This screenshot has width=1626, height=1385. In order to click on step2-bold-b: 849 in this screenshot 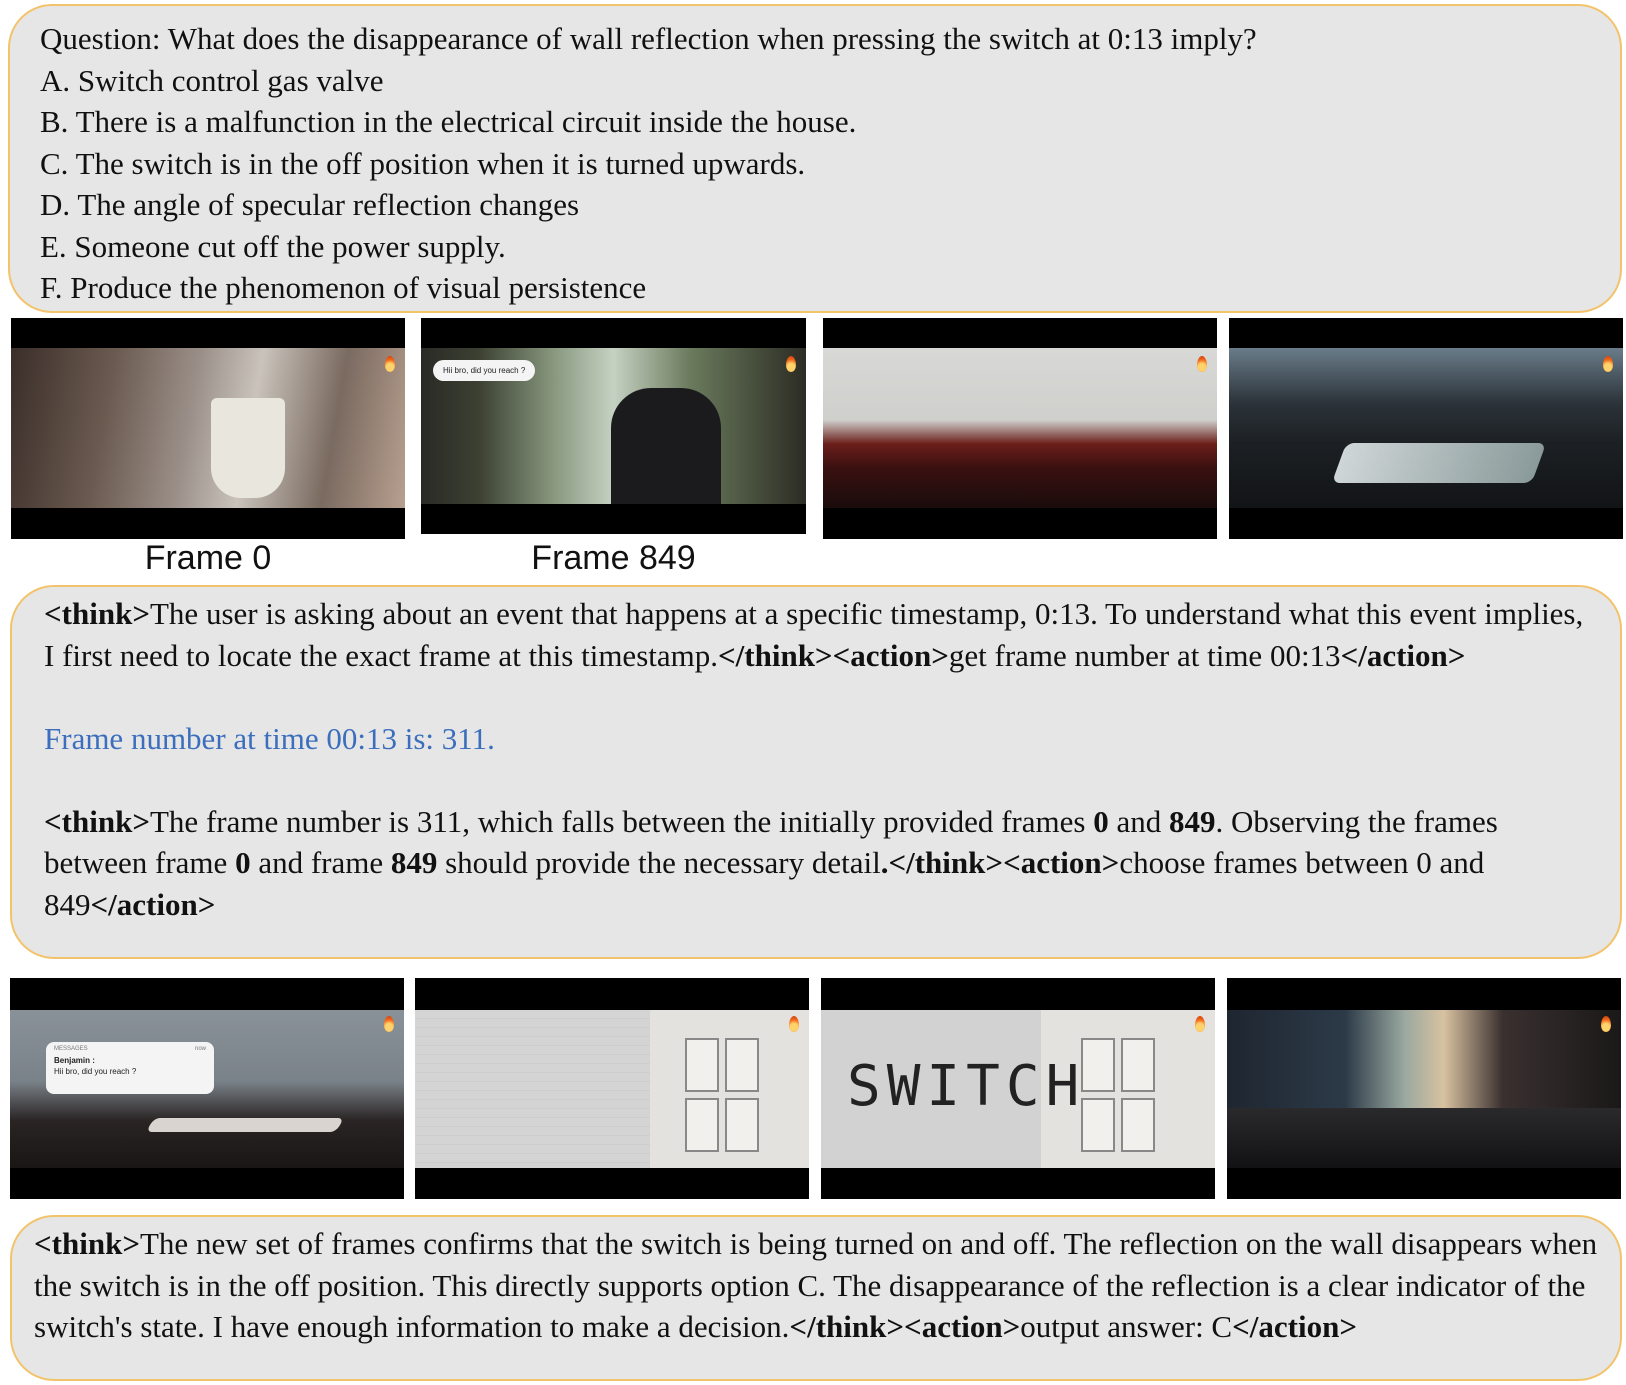, I will do `click(1192, 821)`.